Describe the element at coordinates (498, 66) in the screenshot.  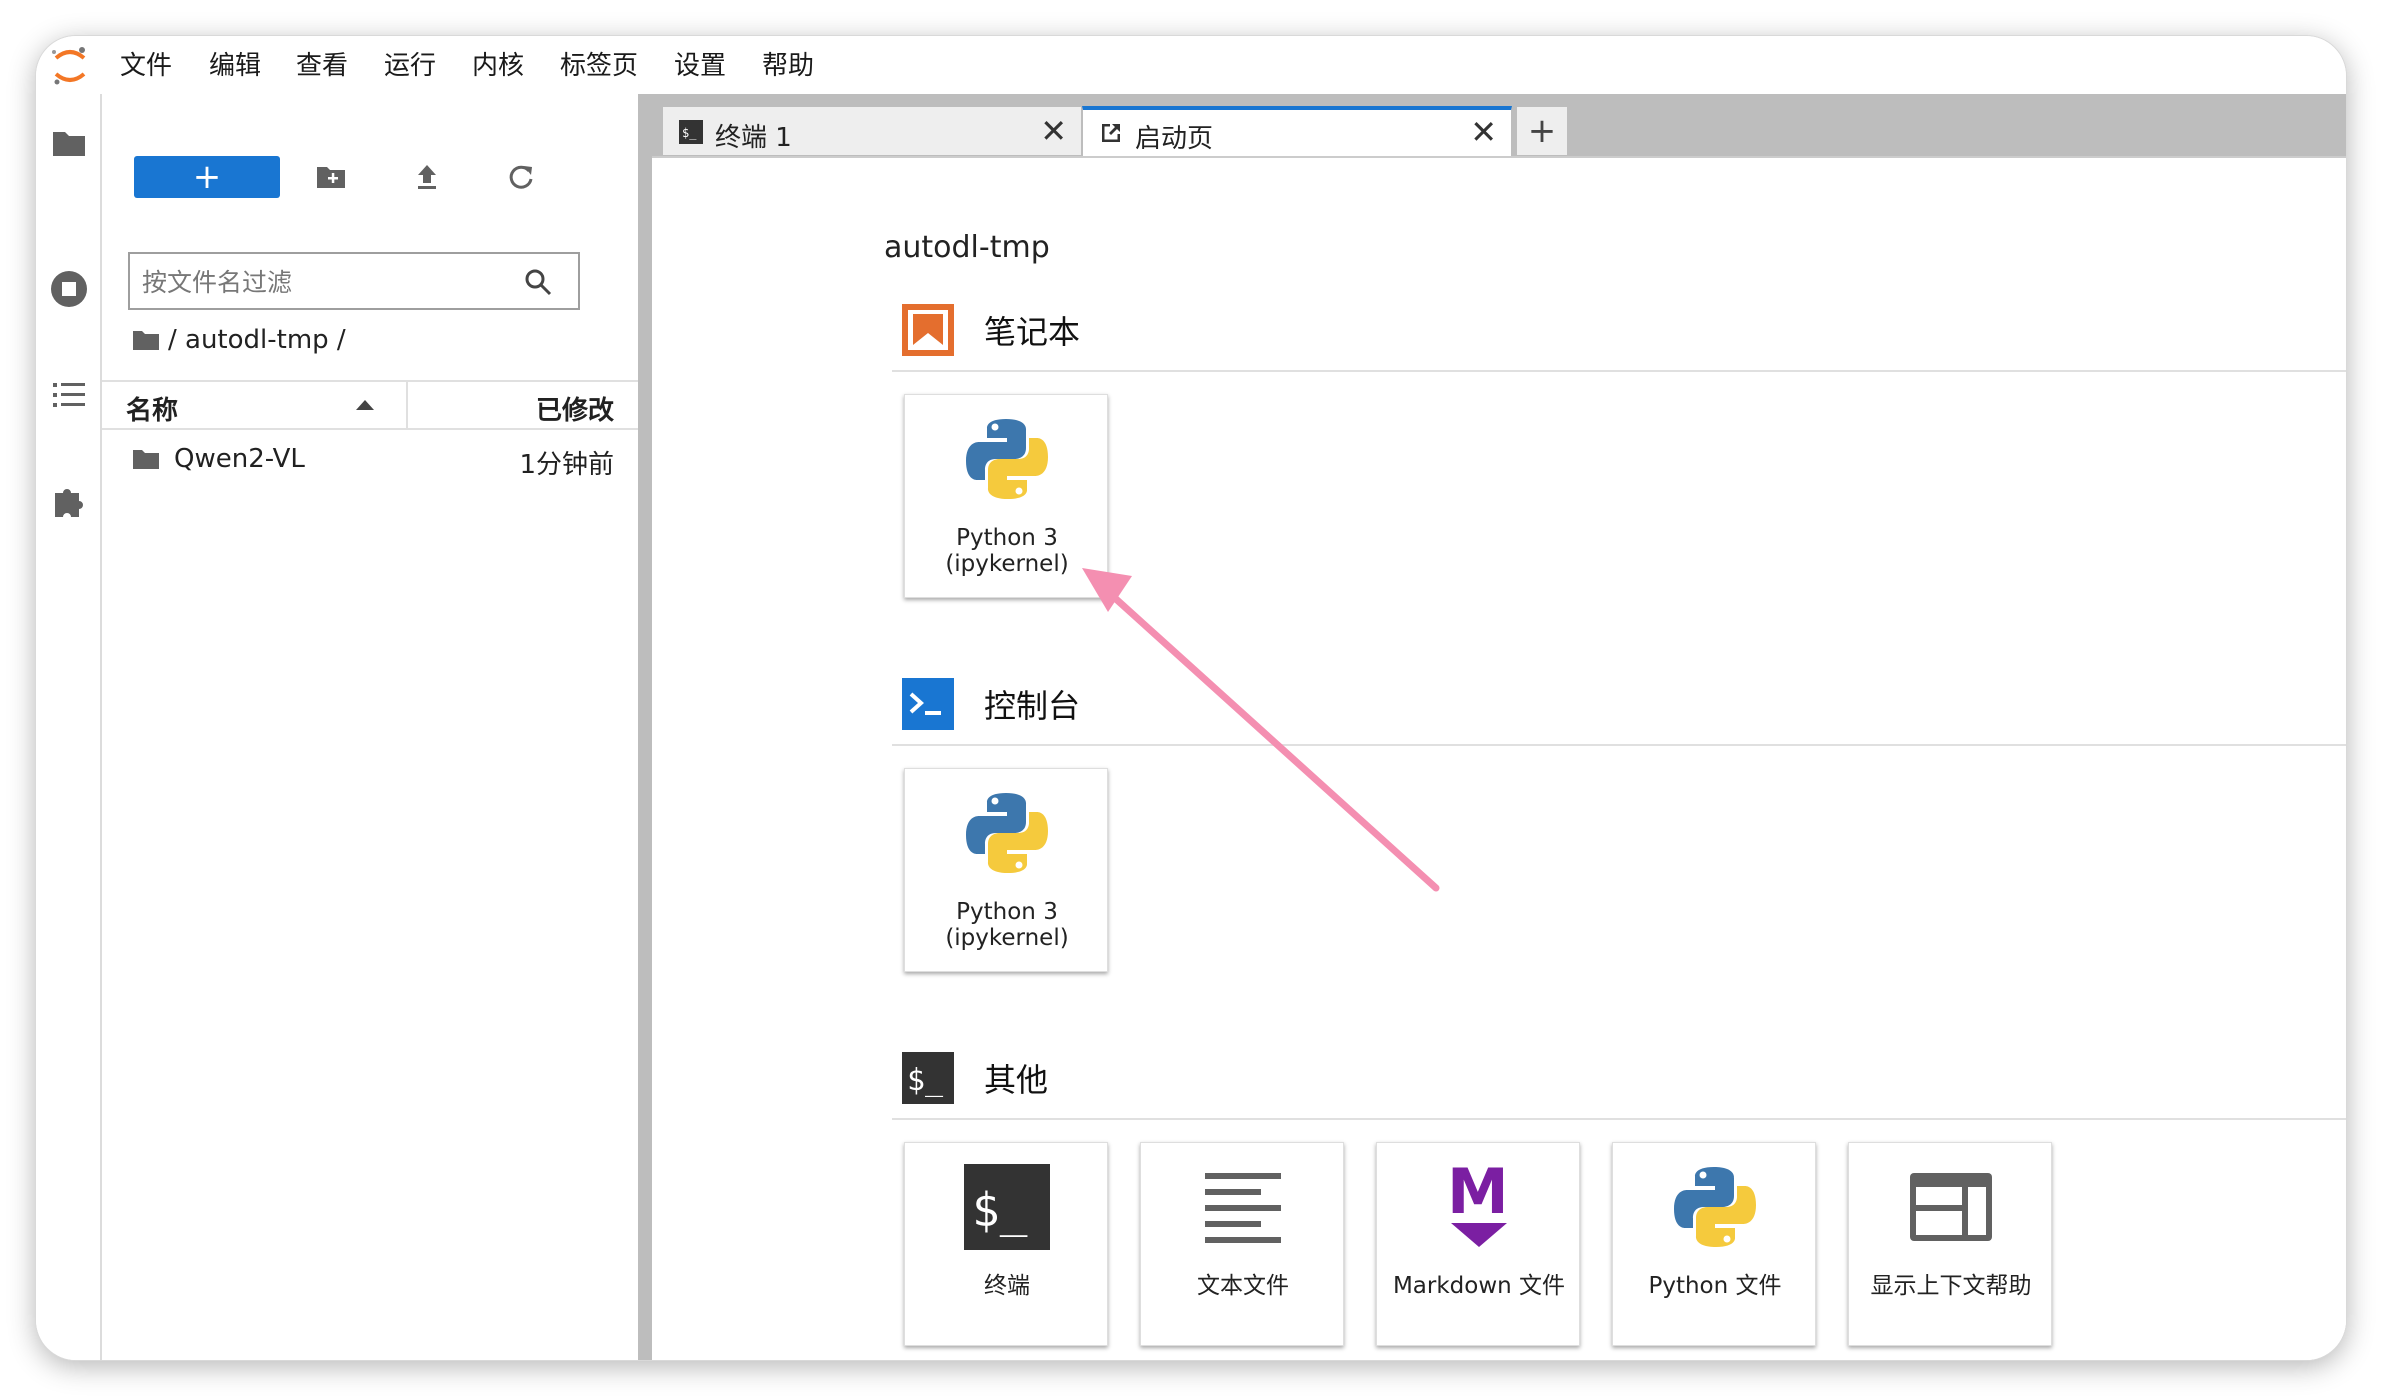
I see `menu-kernel: 内核` at that location.